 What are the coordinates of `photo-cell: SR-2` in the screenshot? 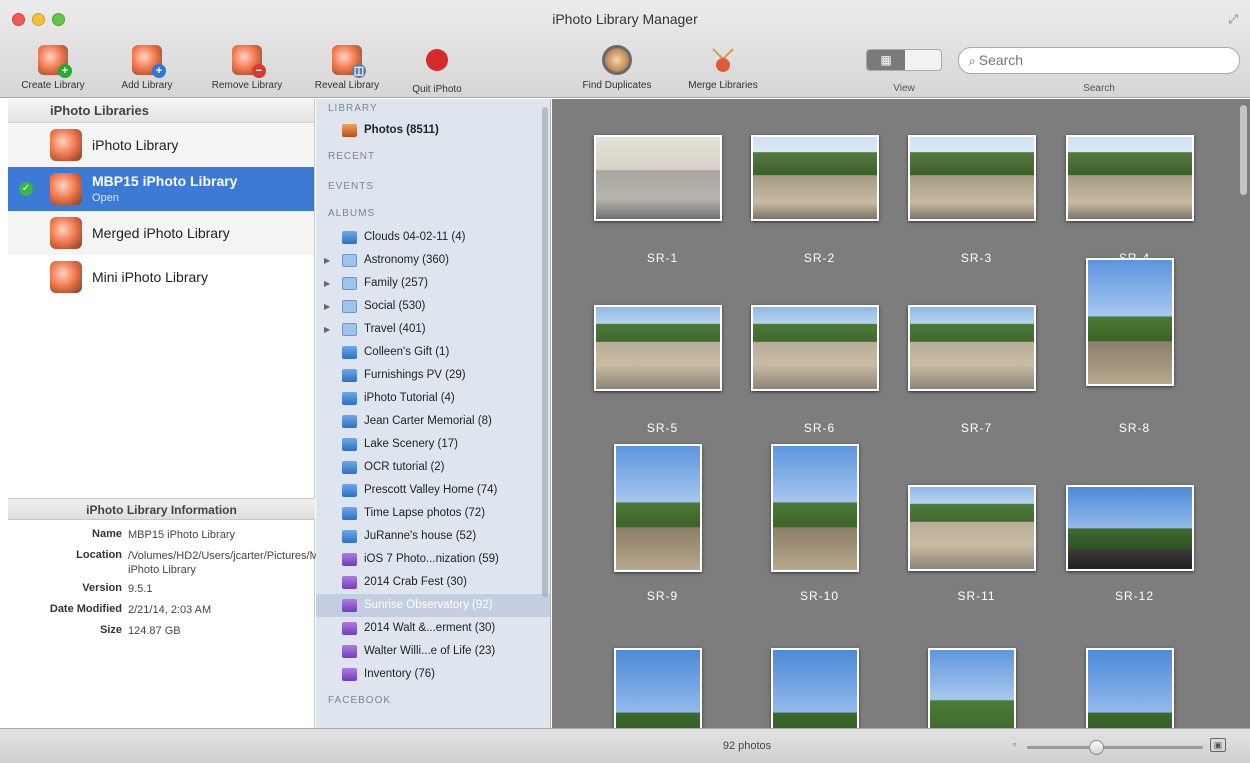 It's located at (819, 184).